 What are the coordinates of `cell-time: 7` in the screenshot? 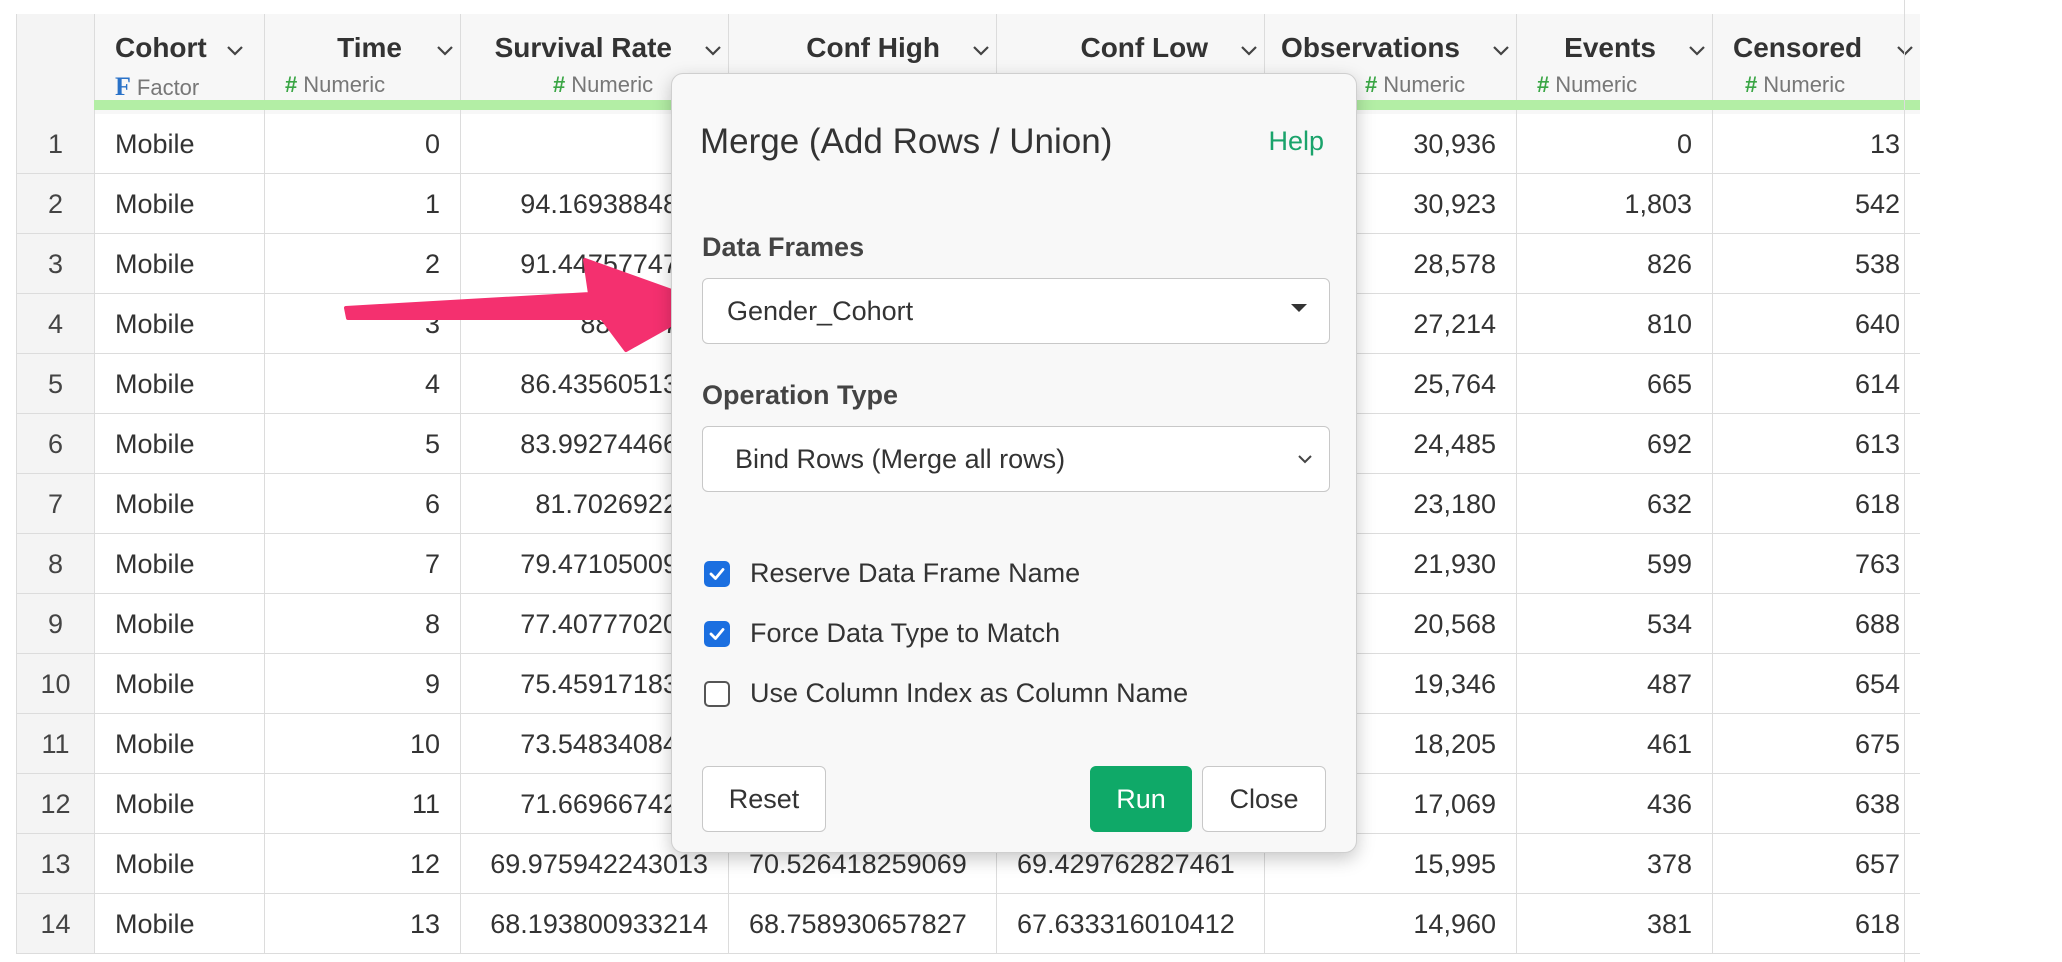 It's located at (362, 564).